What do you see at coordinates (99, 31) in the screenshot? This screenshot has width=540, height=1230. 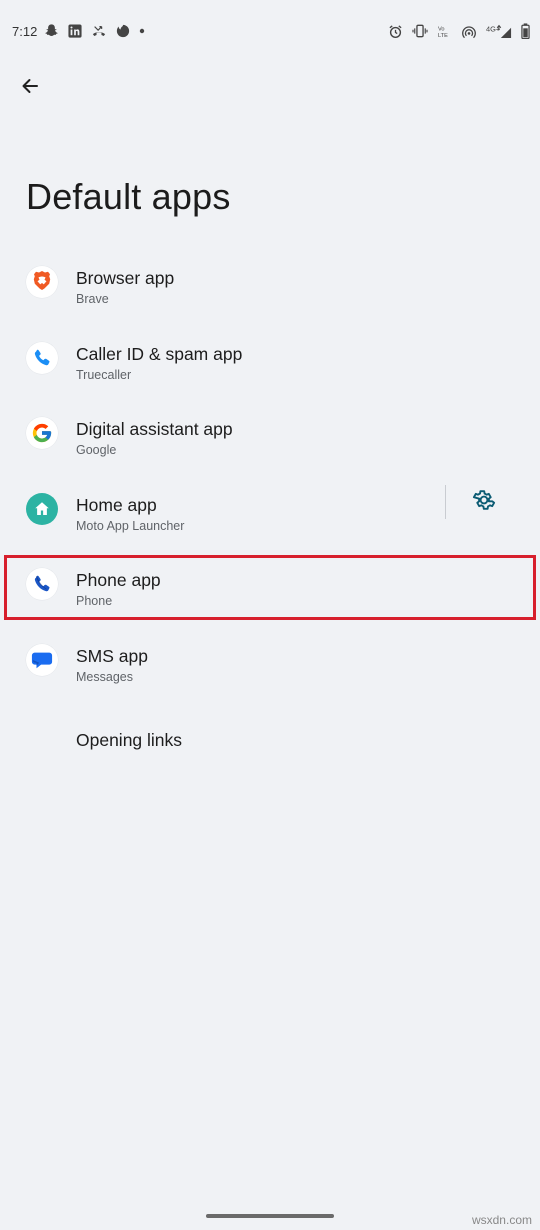 I see `missed-call-icon` at bounding box center [99, 31].